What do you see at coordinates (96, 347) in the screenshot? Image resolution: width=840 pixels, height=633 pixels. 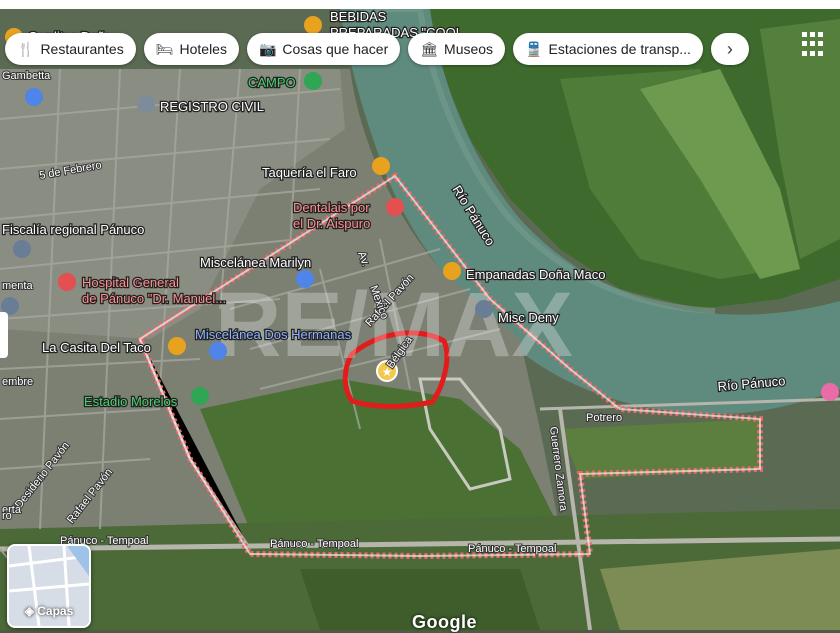 I see `label-casita-taco: La Casita Del Taco` at bounding box center [96, 347].